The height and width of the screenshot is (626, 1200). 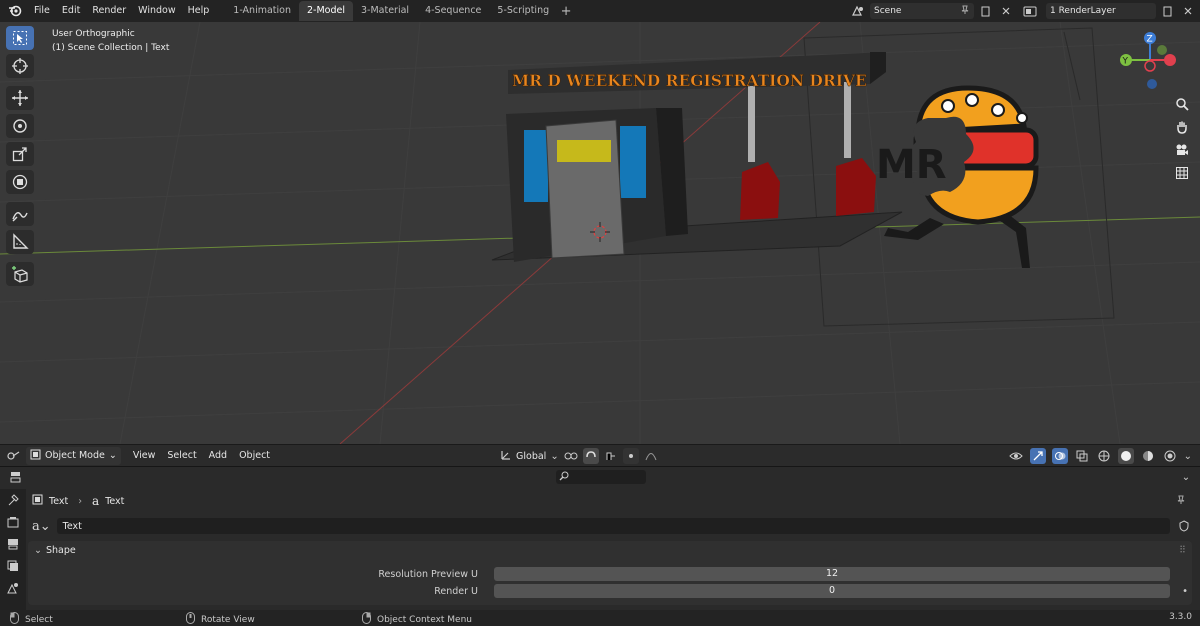 What do you see at coordinates (42, 11) in the screenshot?
I see `menu-file: File` at bounding box center [42, 11].